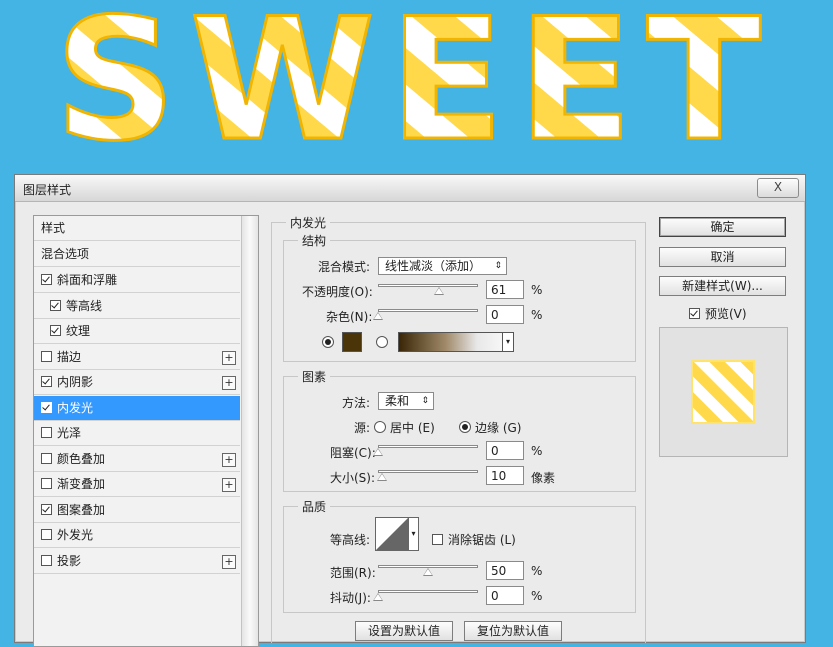 Image resolution: width=833 pixels, height=647 pixels. I want to click on size-slider-track, so click(428, 471).